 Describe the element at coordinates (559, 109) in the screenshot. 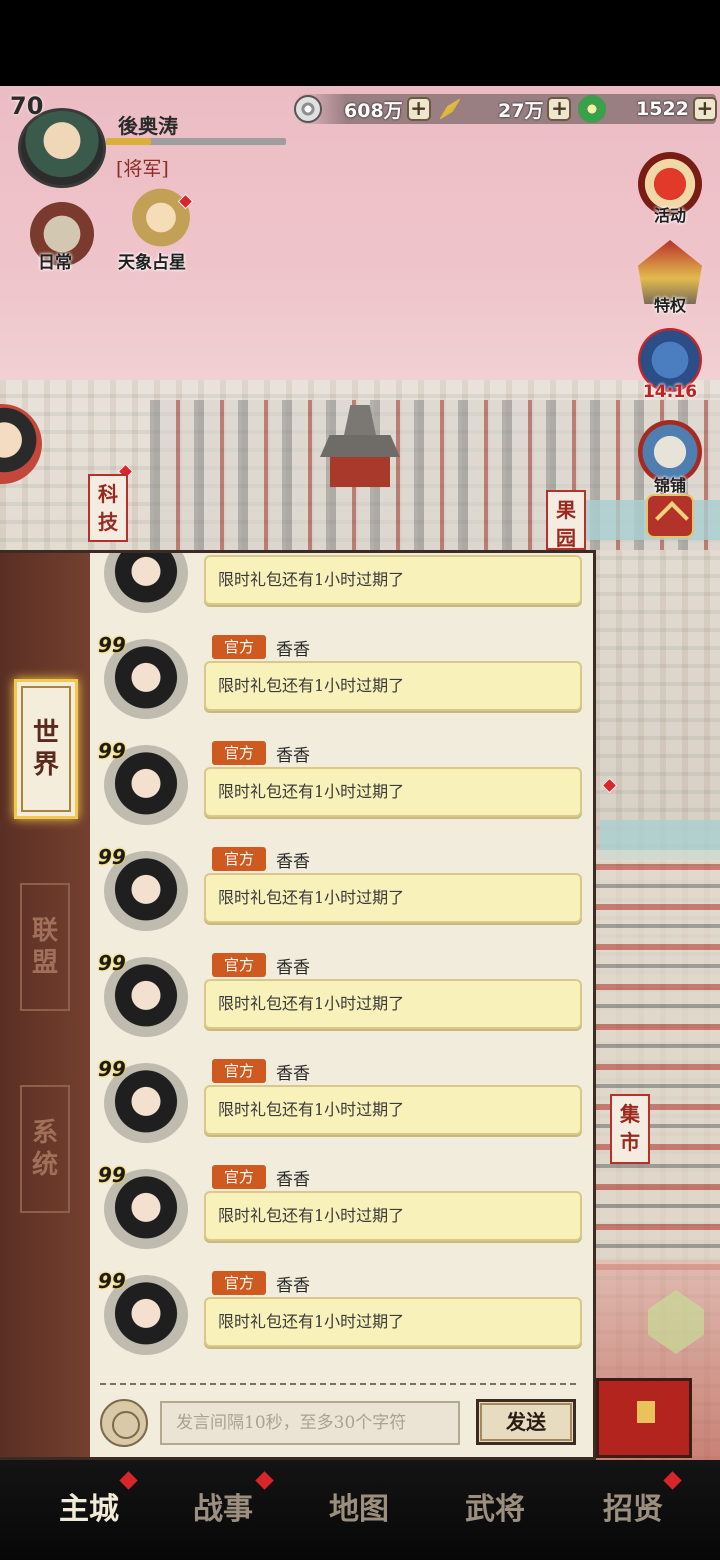

I see `add-grain-button: +` at that location.